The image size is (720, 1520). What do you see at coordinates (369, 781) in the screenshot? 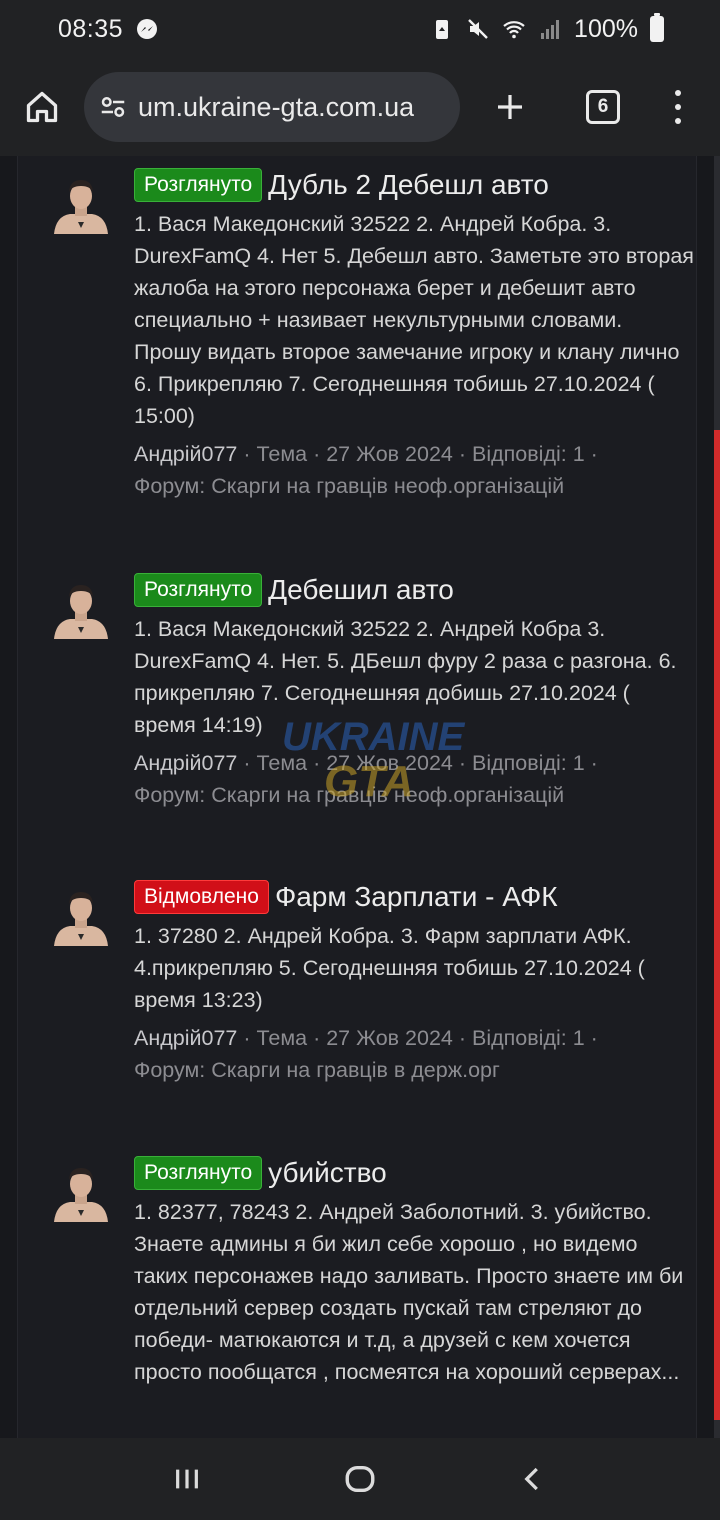
I see `watermark-line2: GTA` at bounding box center [369, 781].